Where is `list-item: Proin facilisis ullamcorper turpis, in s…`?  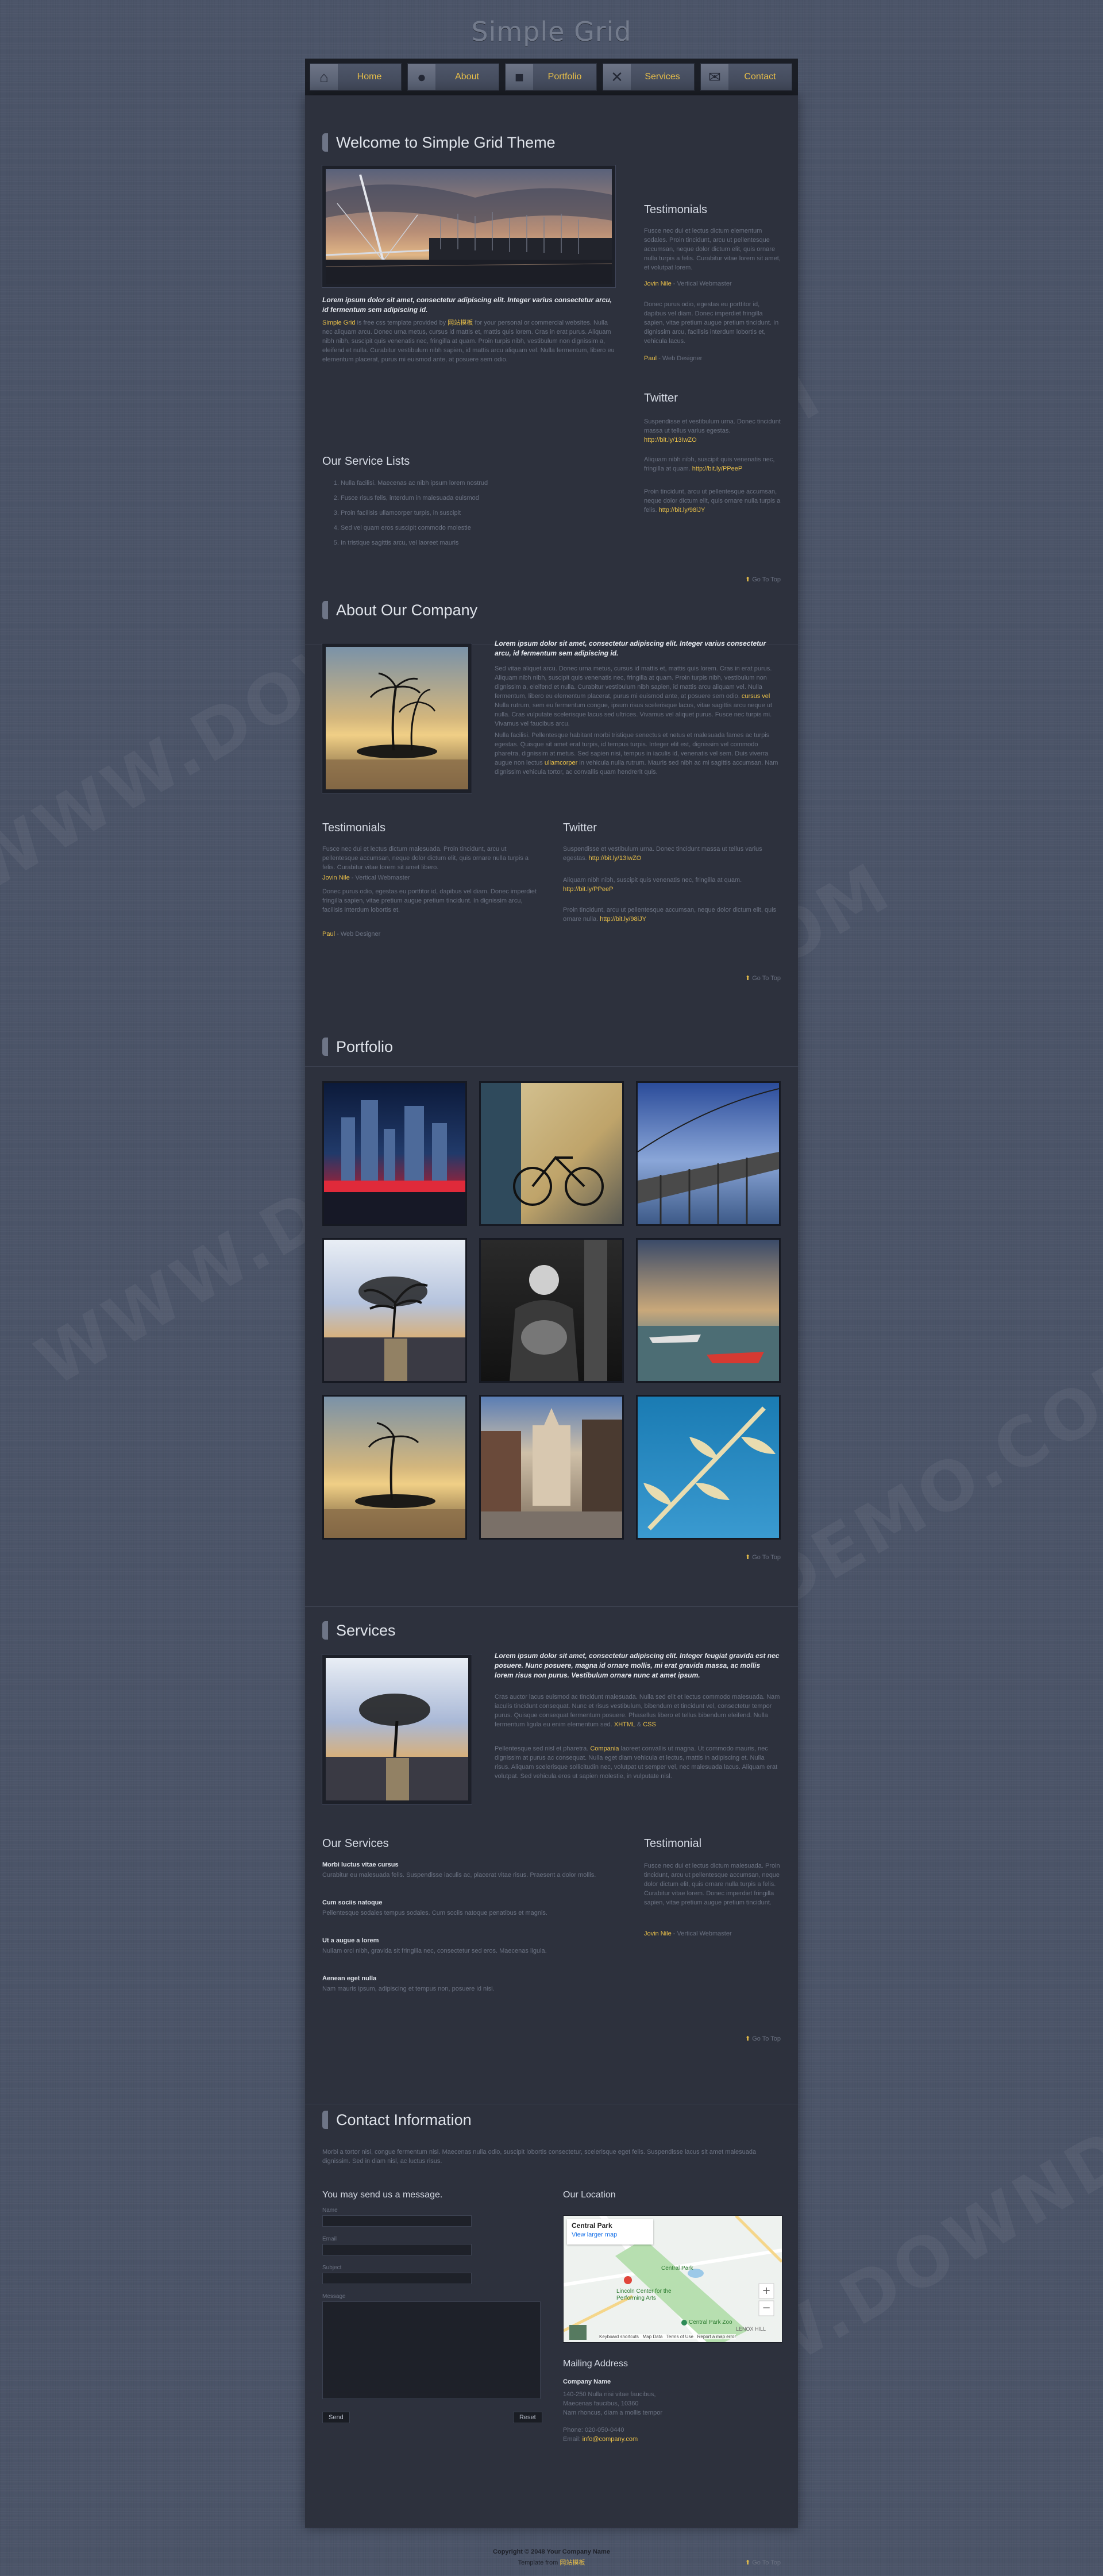 list-item: Proin facilisis ullamcorper turpis, in s… is located at coordinates (478, 513).